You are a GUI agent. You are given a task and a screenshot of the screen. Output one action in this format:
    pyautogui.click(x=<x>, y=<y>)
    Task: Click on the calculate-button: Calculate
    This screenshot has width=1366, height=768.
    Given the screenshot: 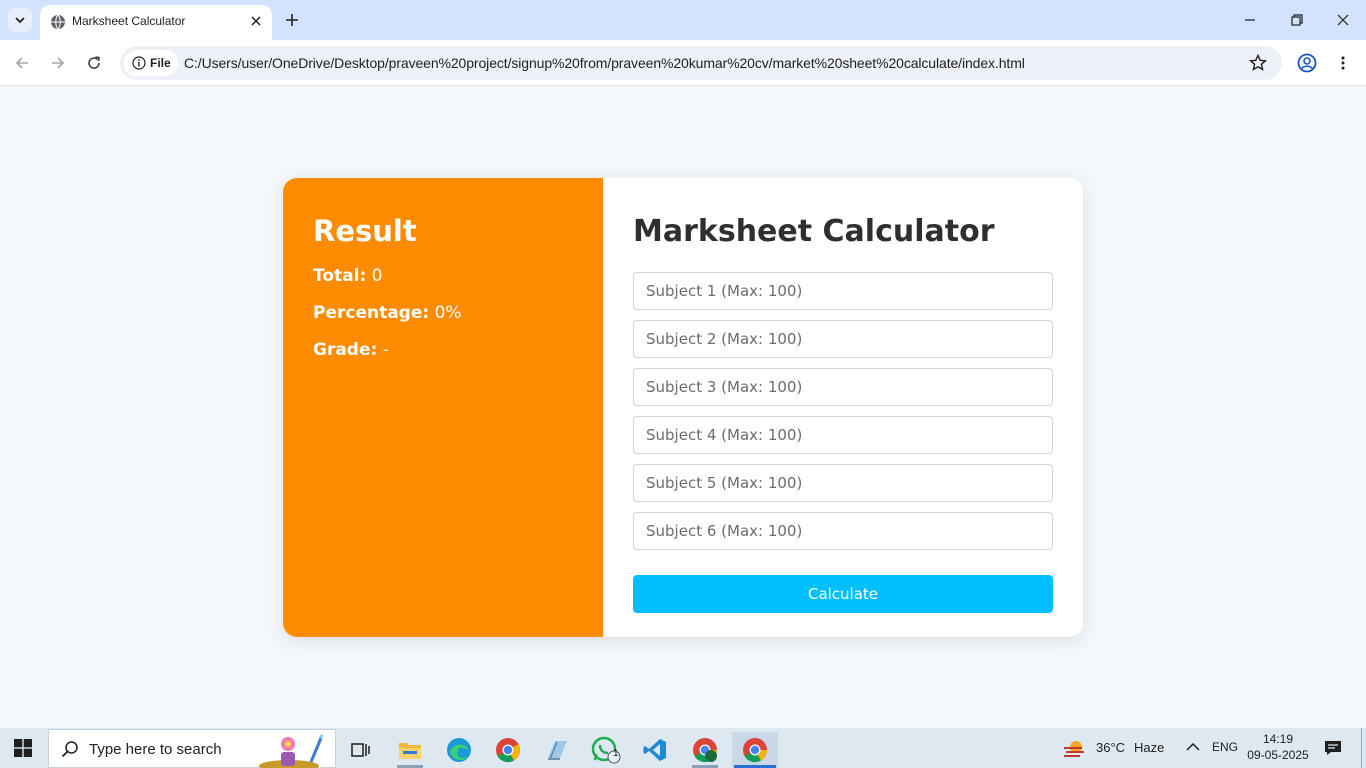 What is the action you would take?
    pyautogui.click(x=843, y=594)
    